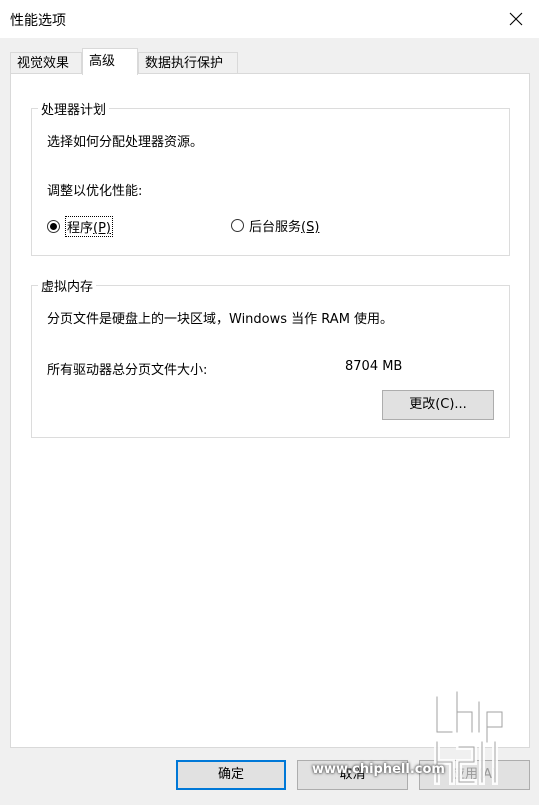 The width and height of the screenshot is (539, 805). Describe the element at coordinates (125, 142) in the screenshot. I see `processor-description: 选择如何分配处理器资源。` at that location.